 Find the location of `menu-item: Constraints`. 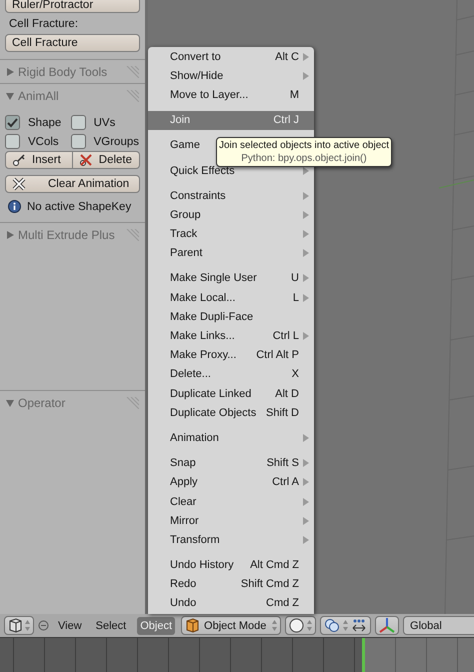

menu-item: Constraints is located at coordinates (231, 196).